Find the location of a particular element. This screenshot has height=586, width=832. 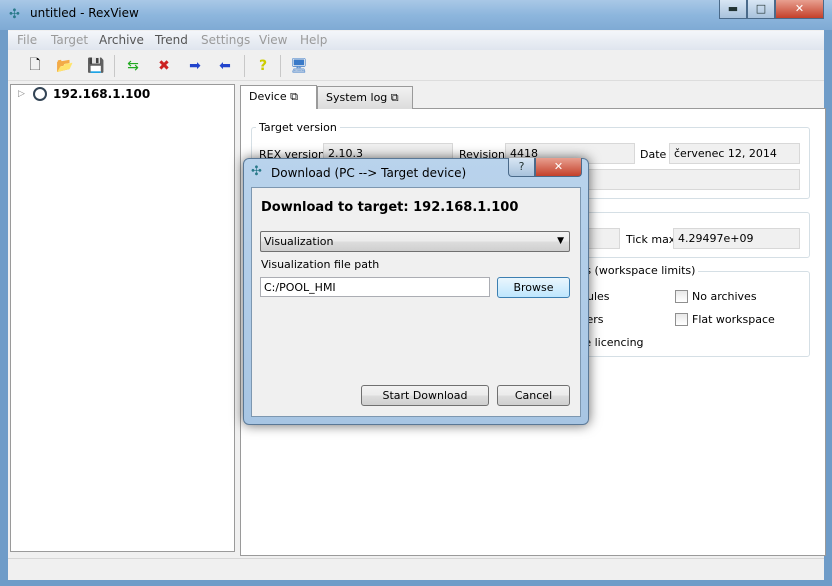

status-bar is located at coordinates (416, 569).